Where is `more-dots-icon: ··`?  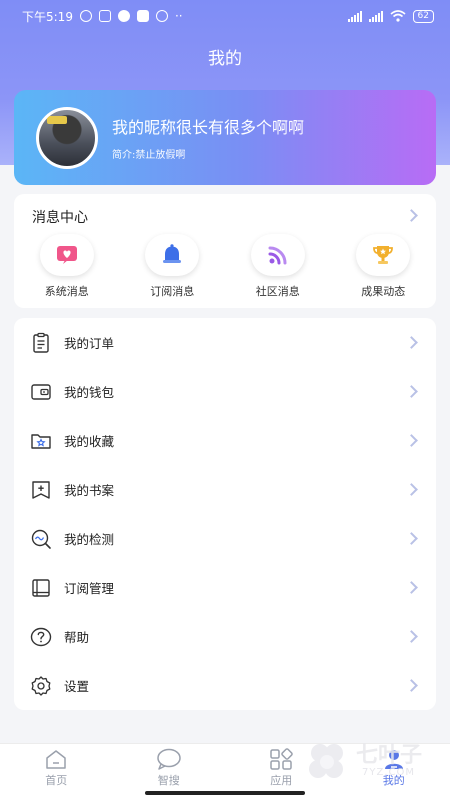 more-dots-icon: ·· is located at coordinates (178, 16).